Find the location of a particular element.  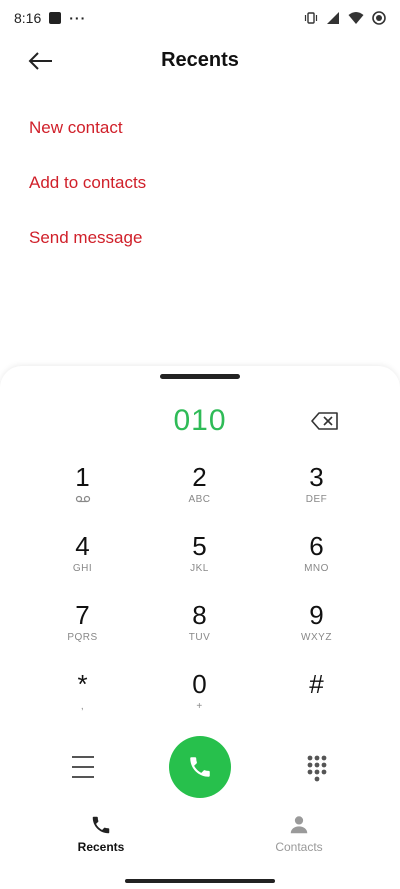

key-hash: # is located at coordinates (316, 703).